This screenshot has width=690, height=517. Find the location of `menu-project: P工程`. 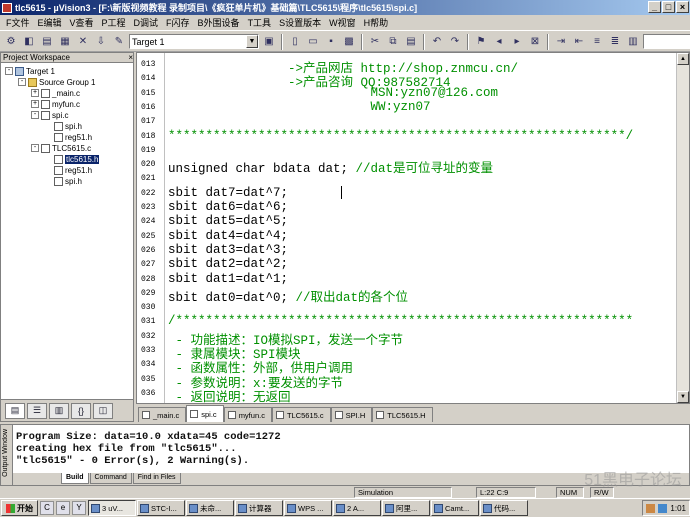

menu-project: P工程 is located at coordinates (114, 22).